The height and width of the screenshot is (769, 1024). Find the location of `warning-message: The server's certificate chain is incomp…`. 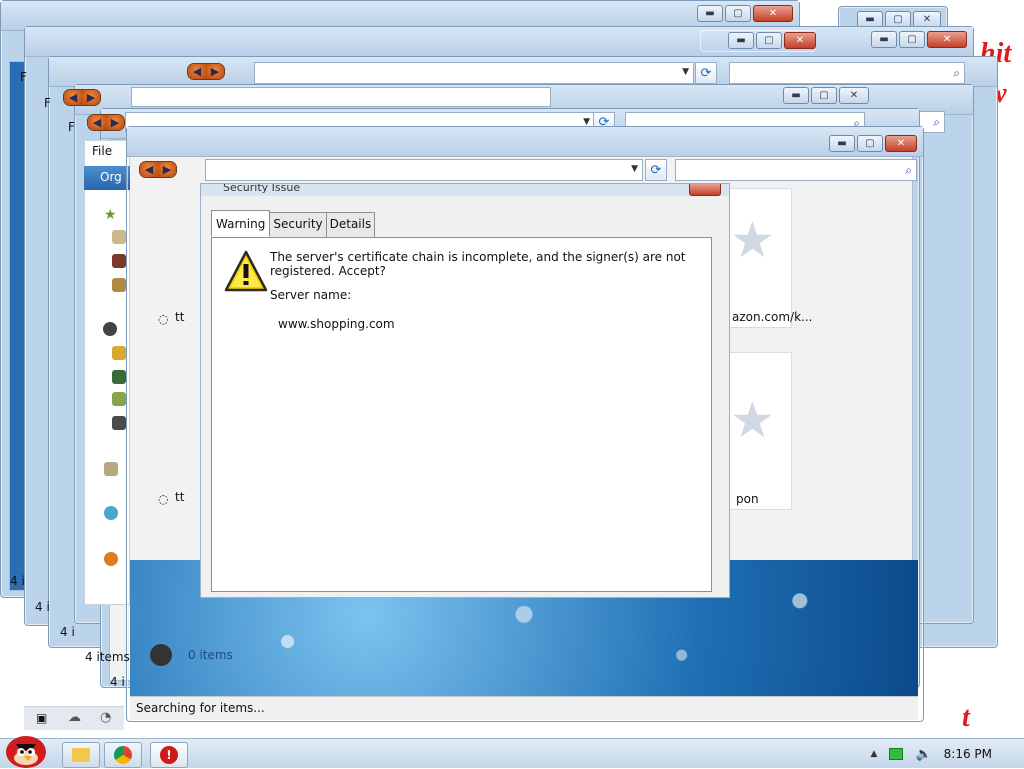

warning-message: The server's certificate chain is incomp… is located at coordinates (478, 264).